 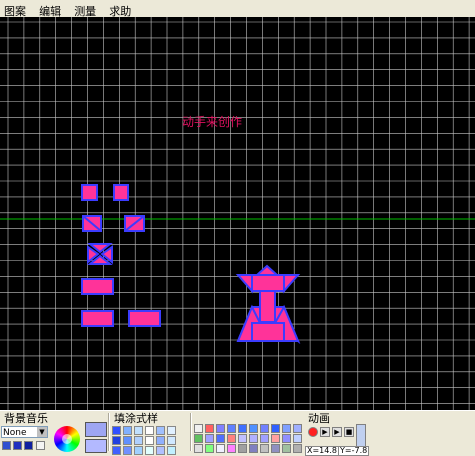 I want to click on step-forward-icon: ▶, so click(x=337, y=432).